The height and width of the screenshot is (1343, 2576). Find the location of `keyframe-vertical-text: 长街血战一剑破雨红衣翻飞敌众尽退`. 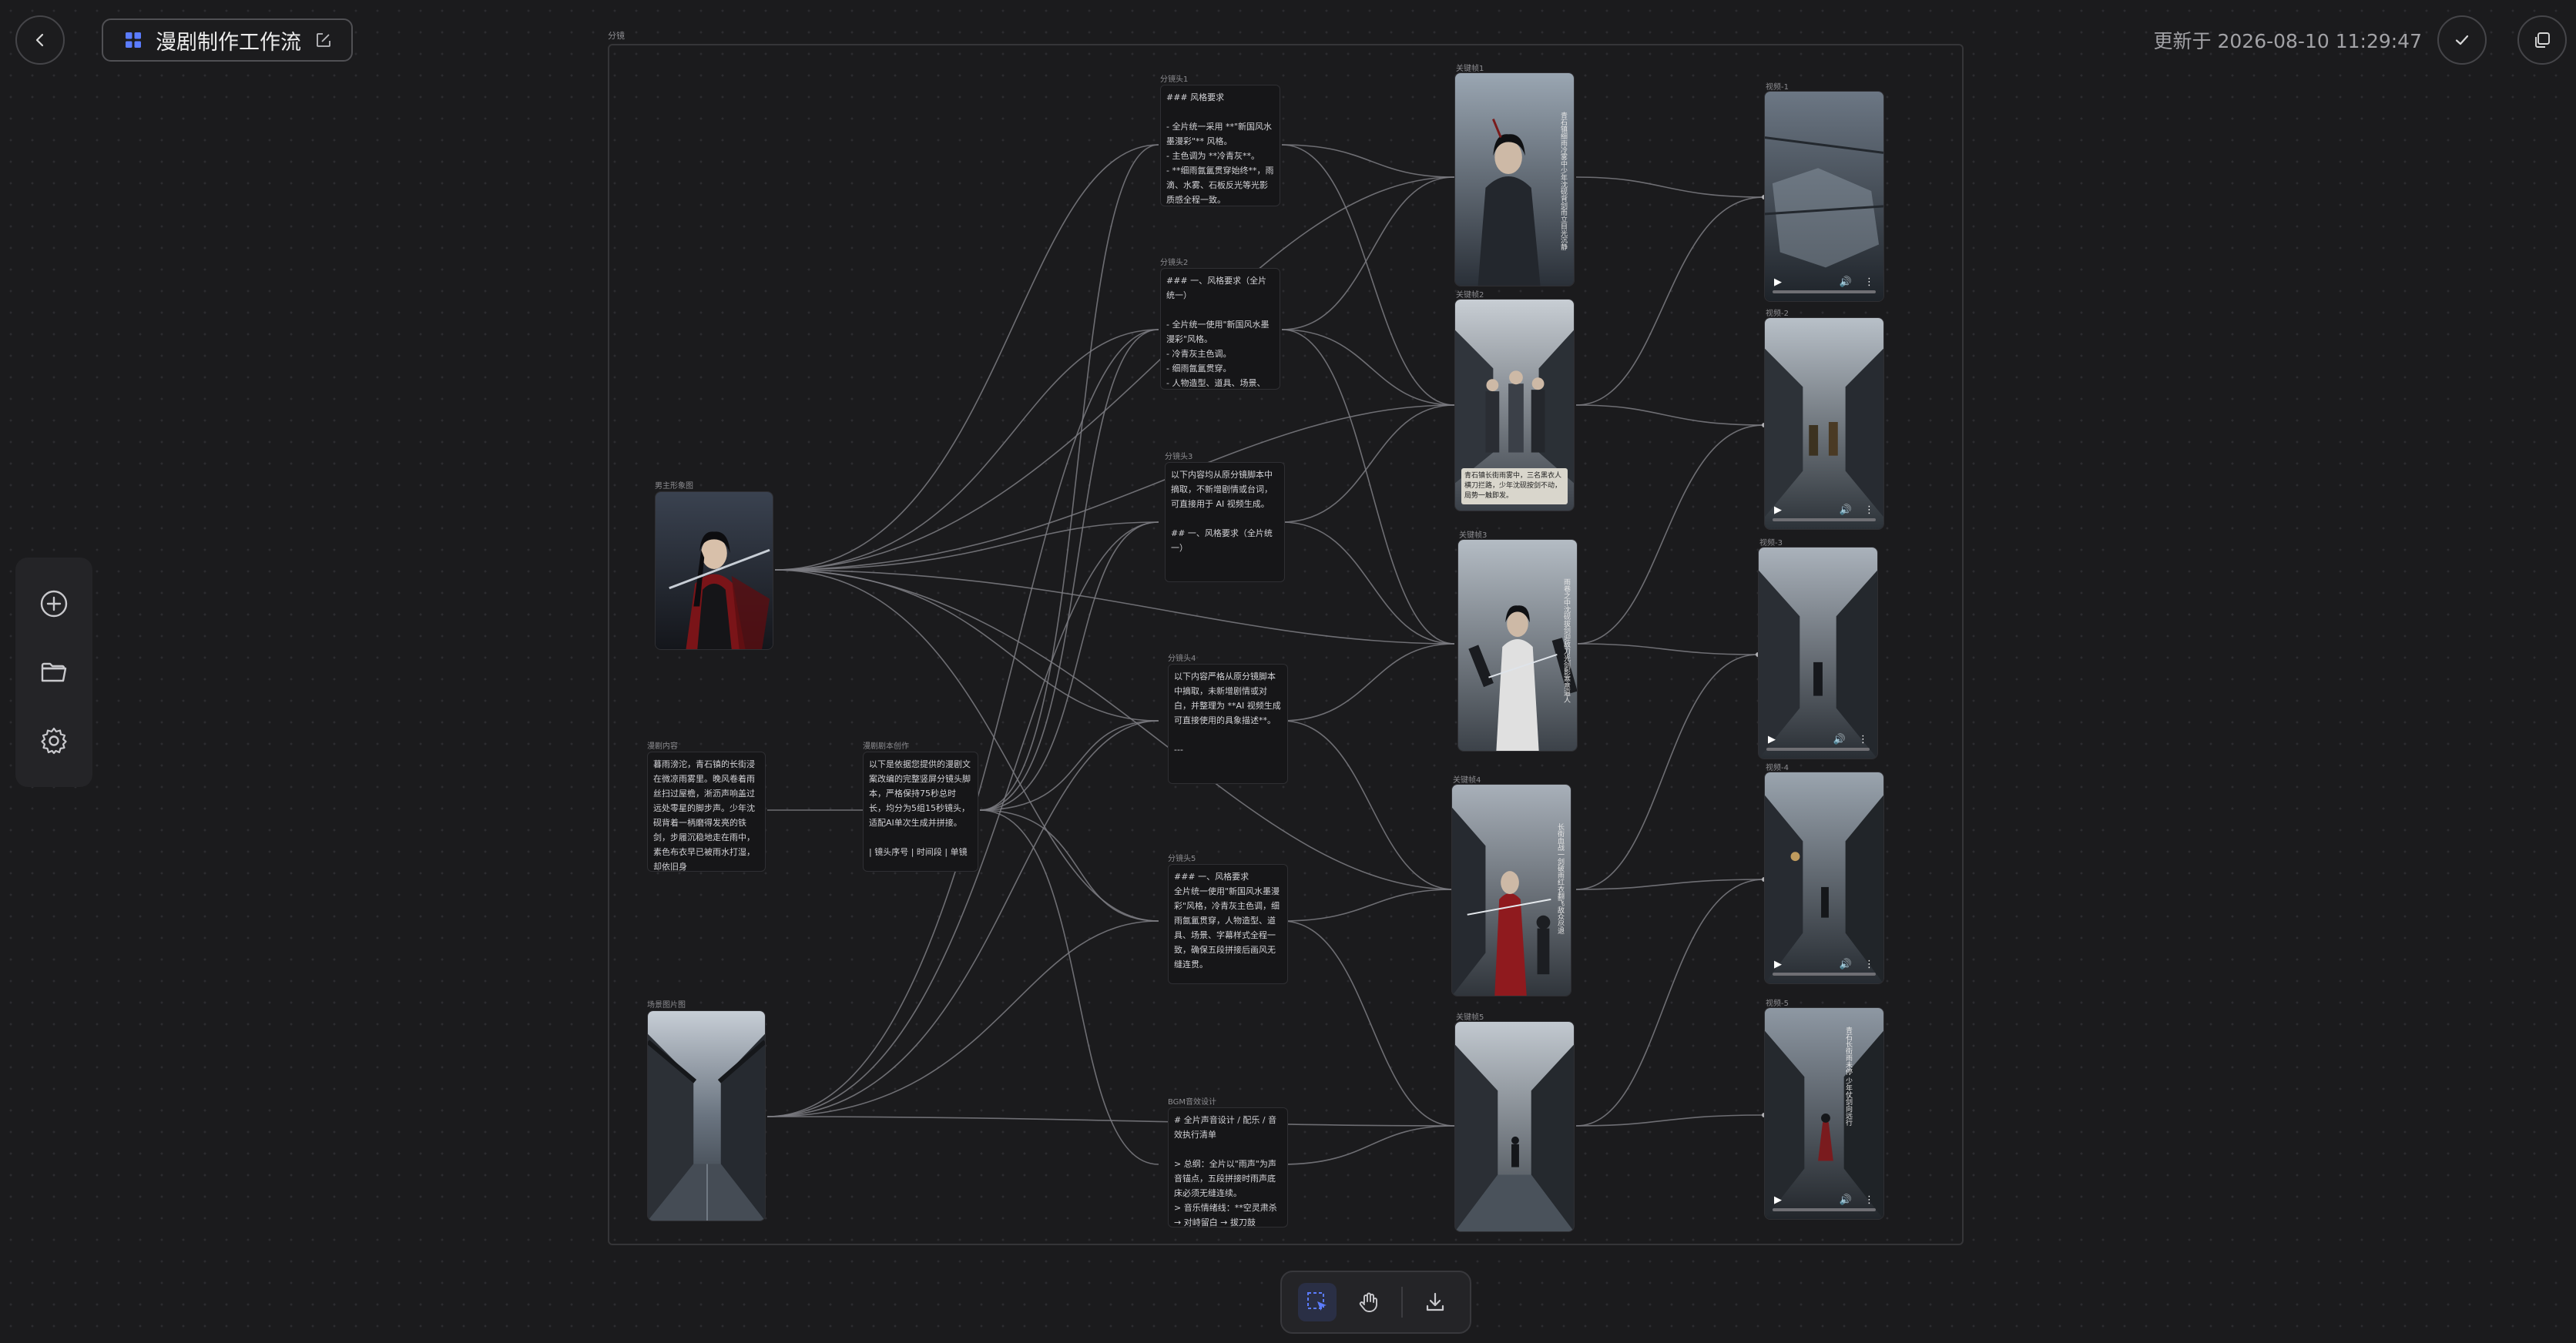

keyframe-vertical-text: 长街血战一剑破雨红衣翻飞敌众尽退 is located at coordinates (1560, 878).